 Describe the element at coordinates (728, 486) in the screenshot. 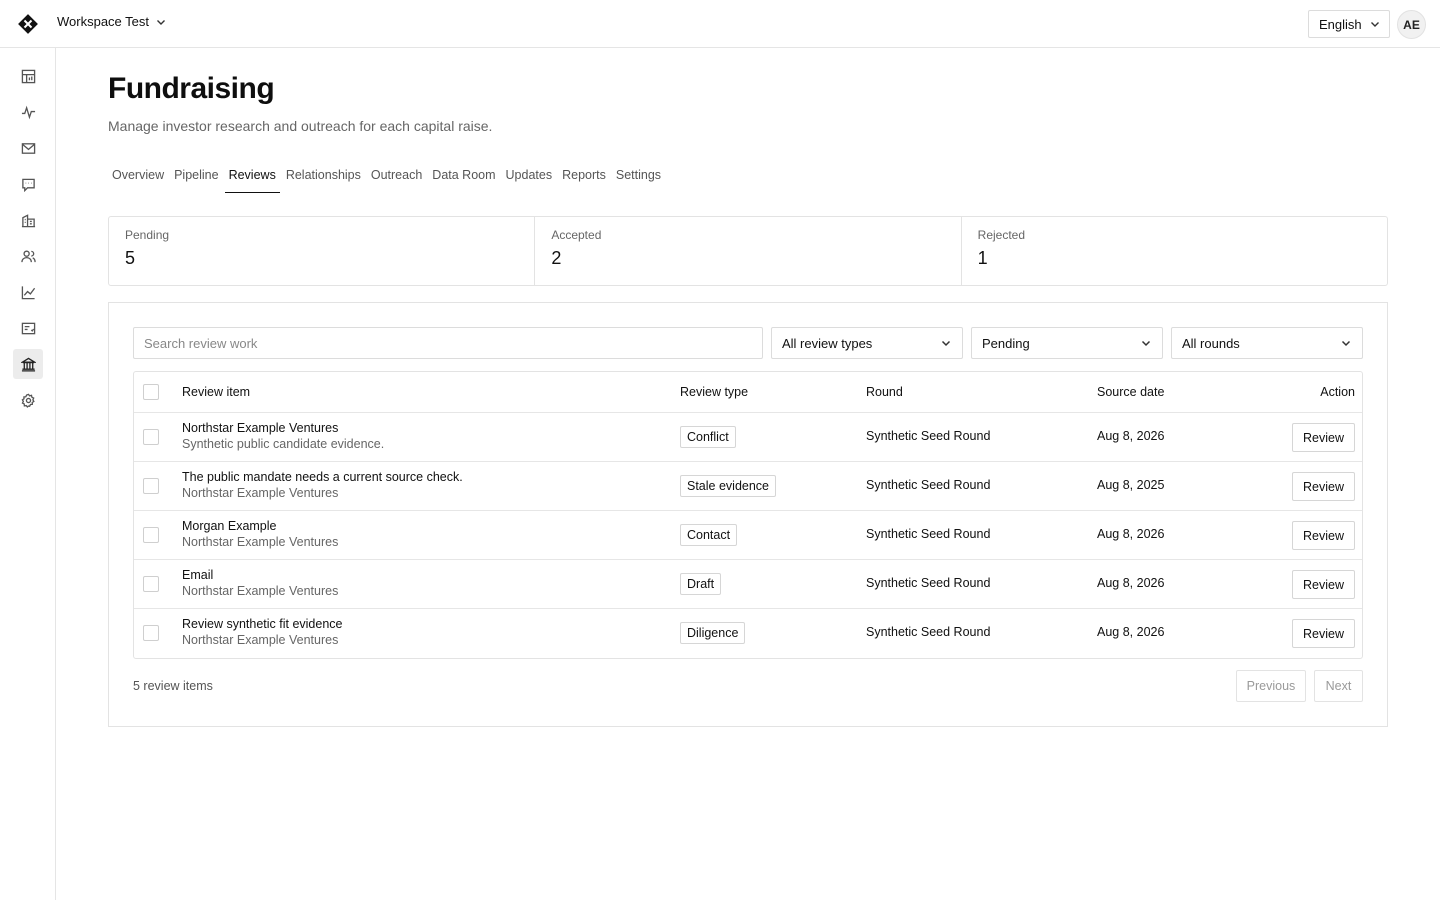

I see `review-type-badge: Stale evidence` at that location.